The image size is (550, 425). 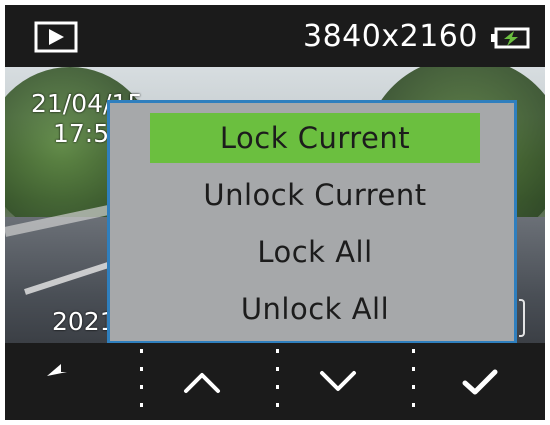 What do you see at coordinates (315, 309) in the screenshot?
I see `menu-item-unlock-all: Unlock All` at bounding box center [315, 309].